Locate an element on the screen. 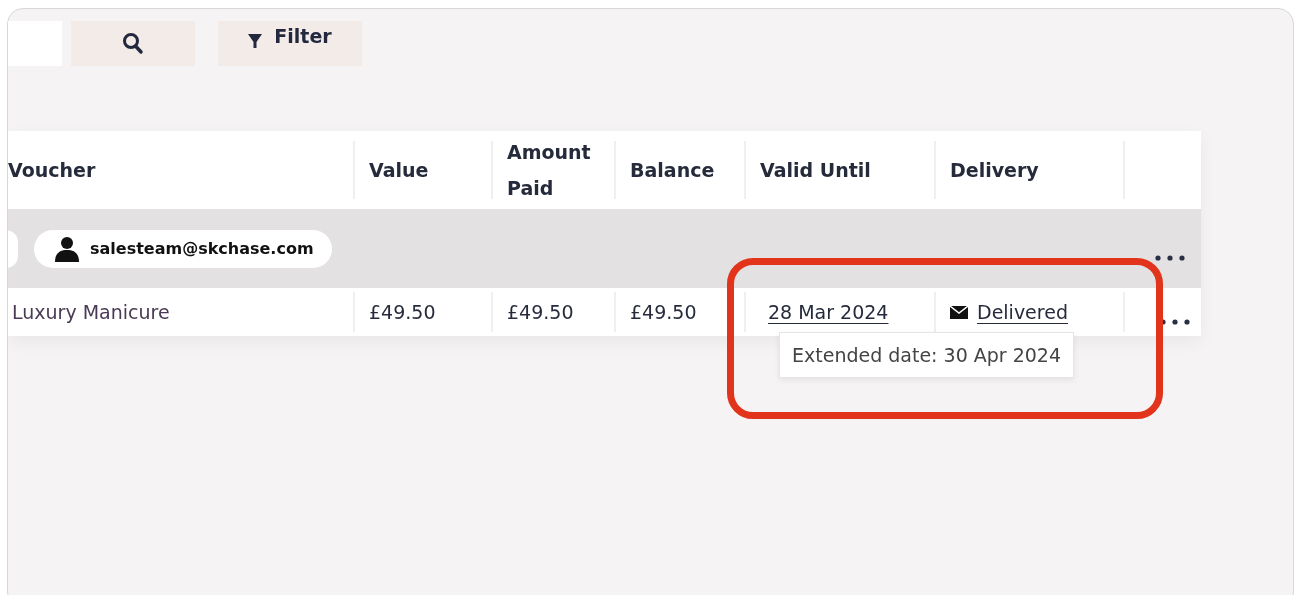 The width and height of the screenshot is (1296, 595). search-icon is located at coordinates (133, 43).